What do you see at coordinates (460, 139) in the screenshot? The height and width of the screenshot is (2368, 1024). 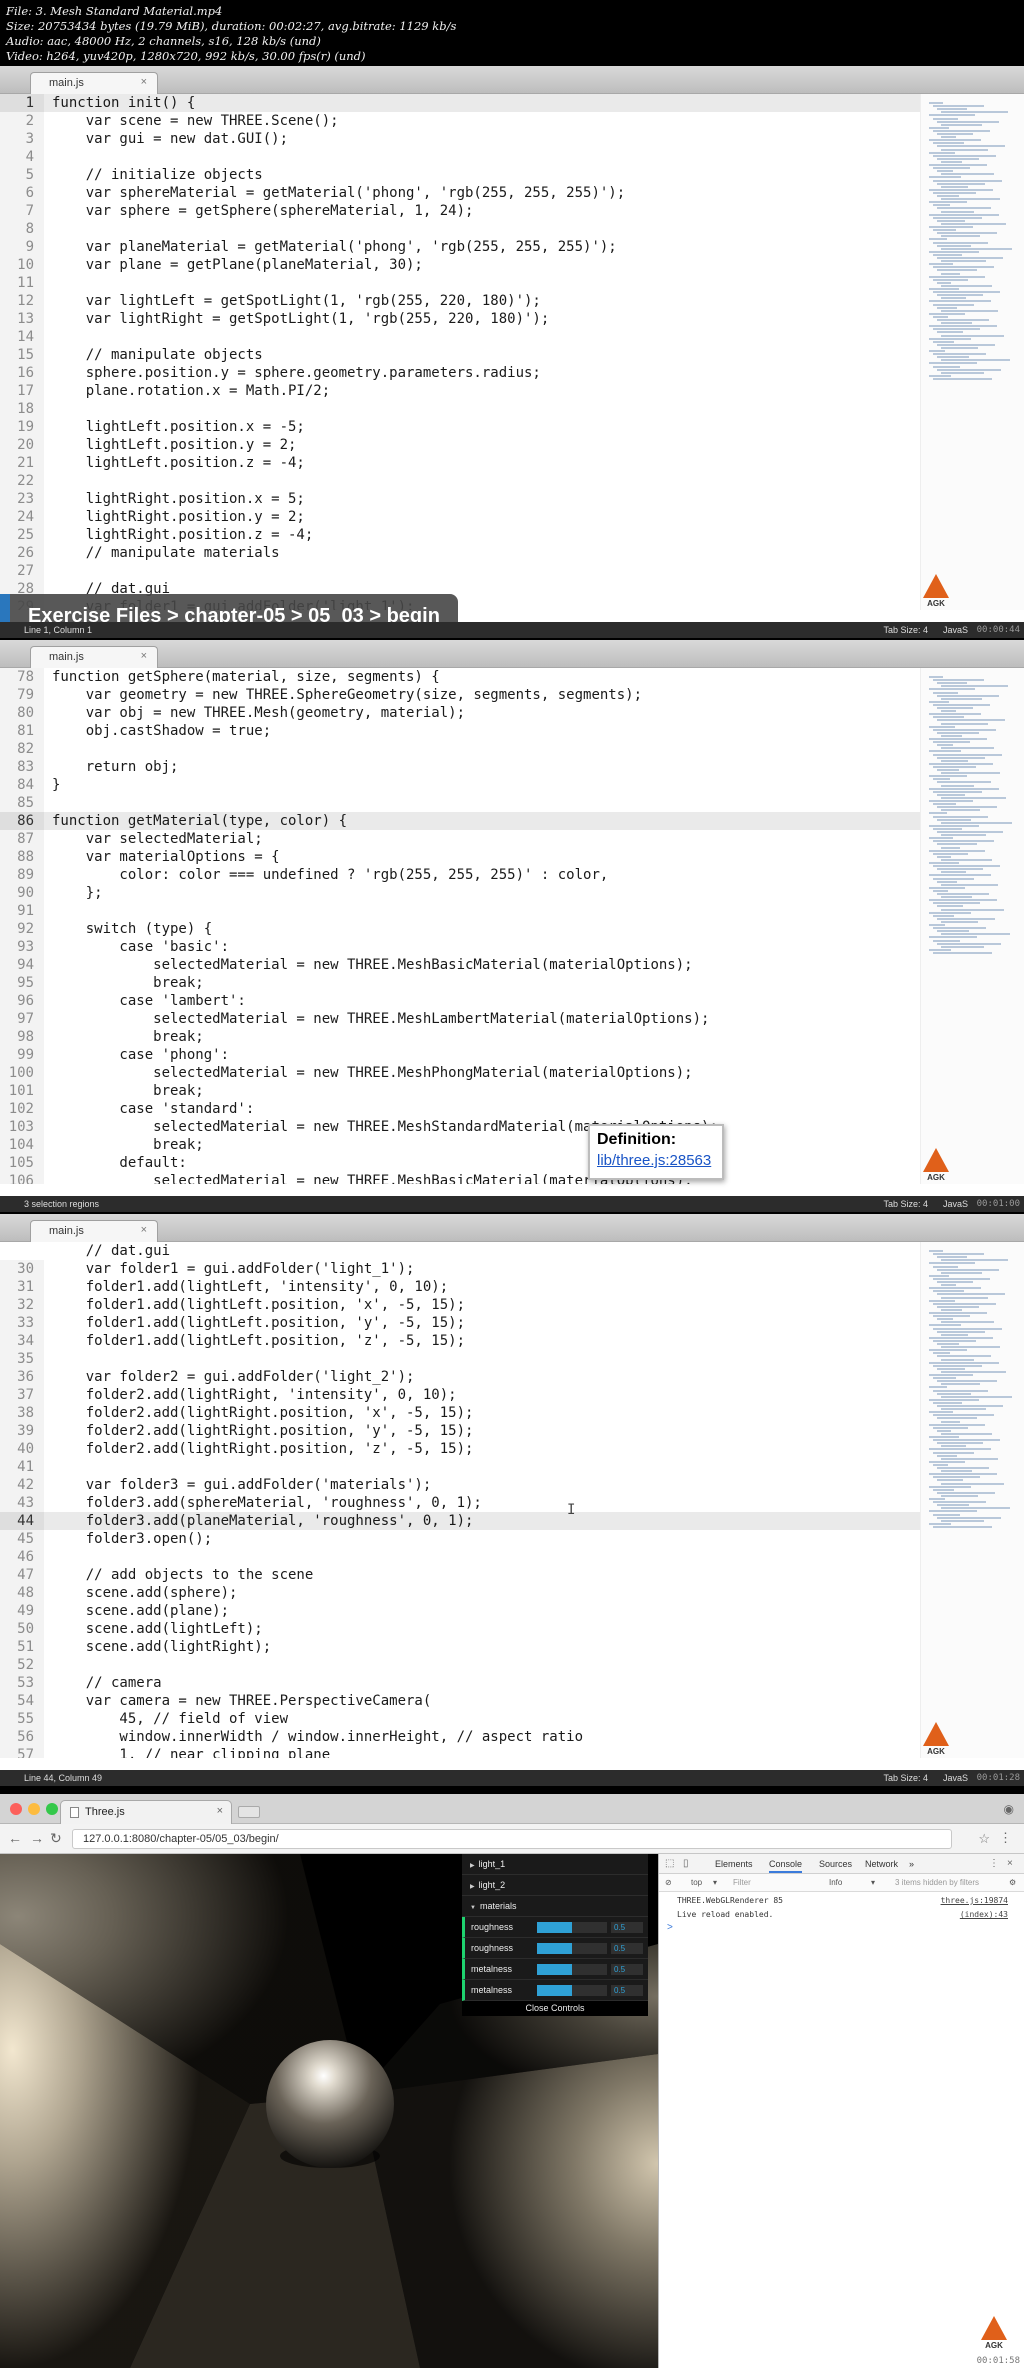 I see `code-line: 3 var gui = new dat.GUI();` at bounding box center [460, 139].